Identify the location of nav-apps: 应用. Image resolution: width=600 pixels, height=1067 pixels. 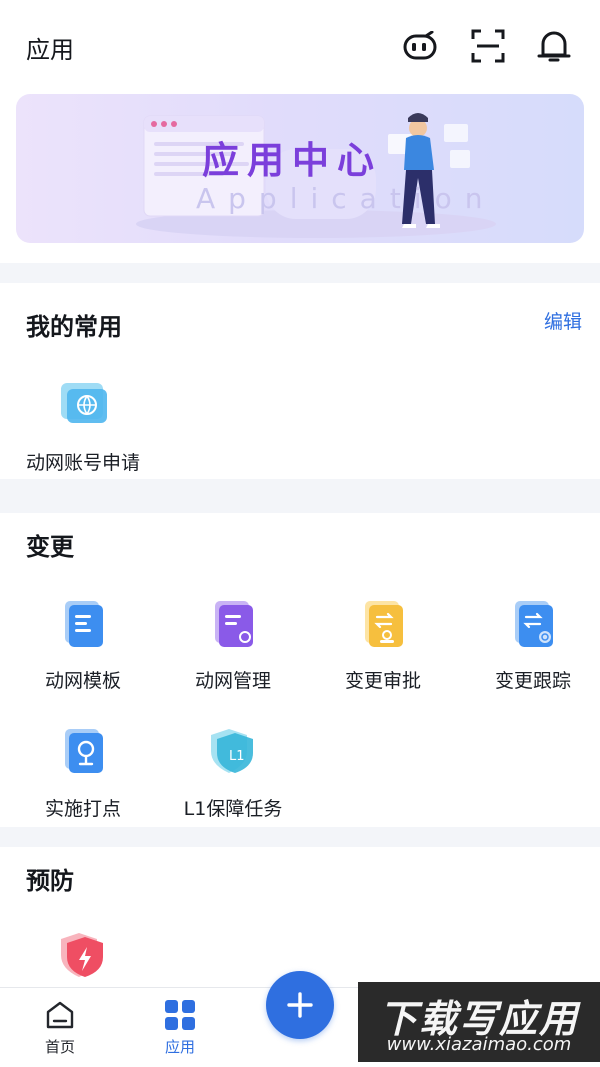
(180, 1027).